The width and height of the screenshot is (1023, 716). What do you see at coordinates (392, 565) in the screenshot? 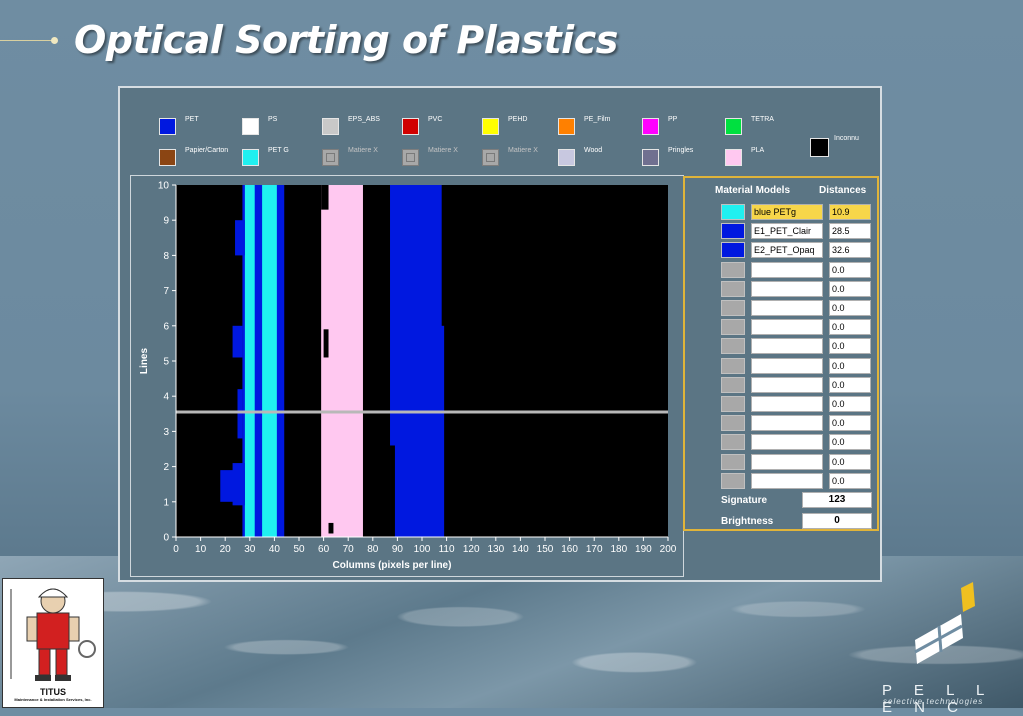
I see `x-axis-label: Columns (pixels per line)` at bounding box center [392, 565].